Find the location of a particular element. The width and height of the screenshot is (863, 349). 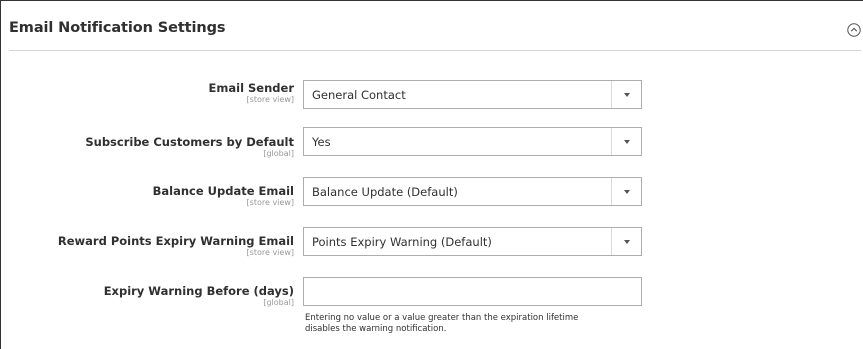

expiry-warning-days-input is located at coordinates (472, 291).